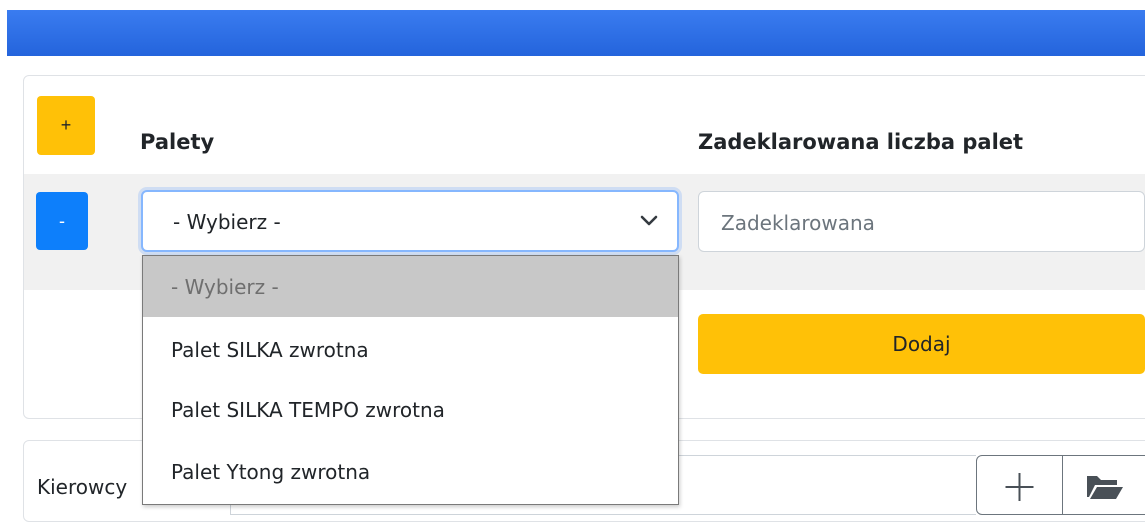 The image size is (1145, 522). I want to click on browse-button, so click(1104, 485).